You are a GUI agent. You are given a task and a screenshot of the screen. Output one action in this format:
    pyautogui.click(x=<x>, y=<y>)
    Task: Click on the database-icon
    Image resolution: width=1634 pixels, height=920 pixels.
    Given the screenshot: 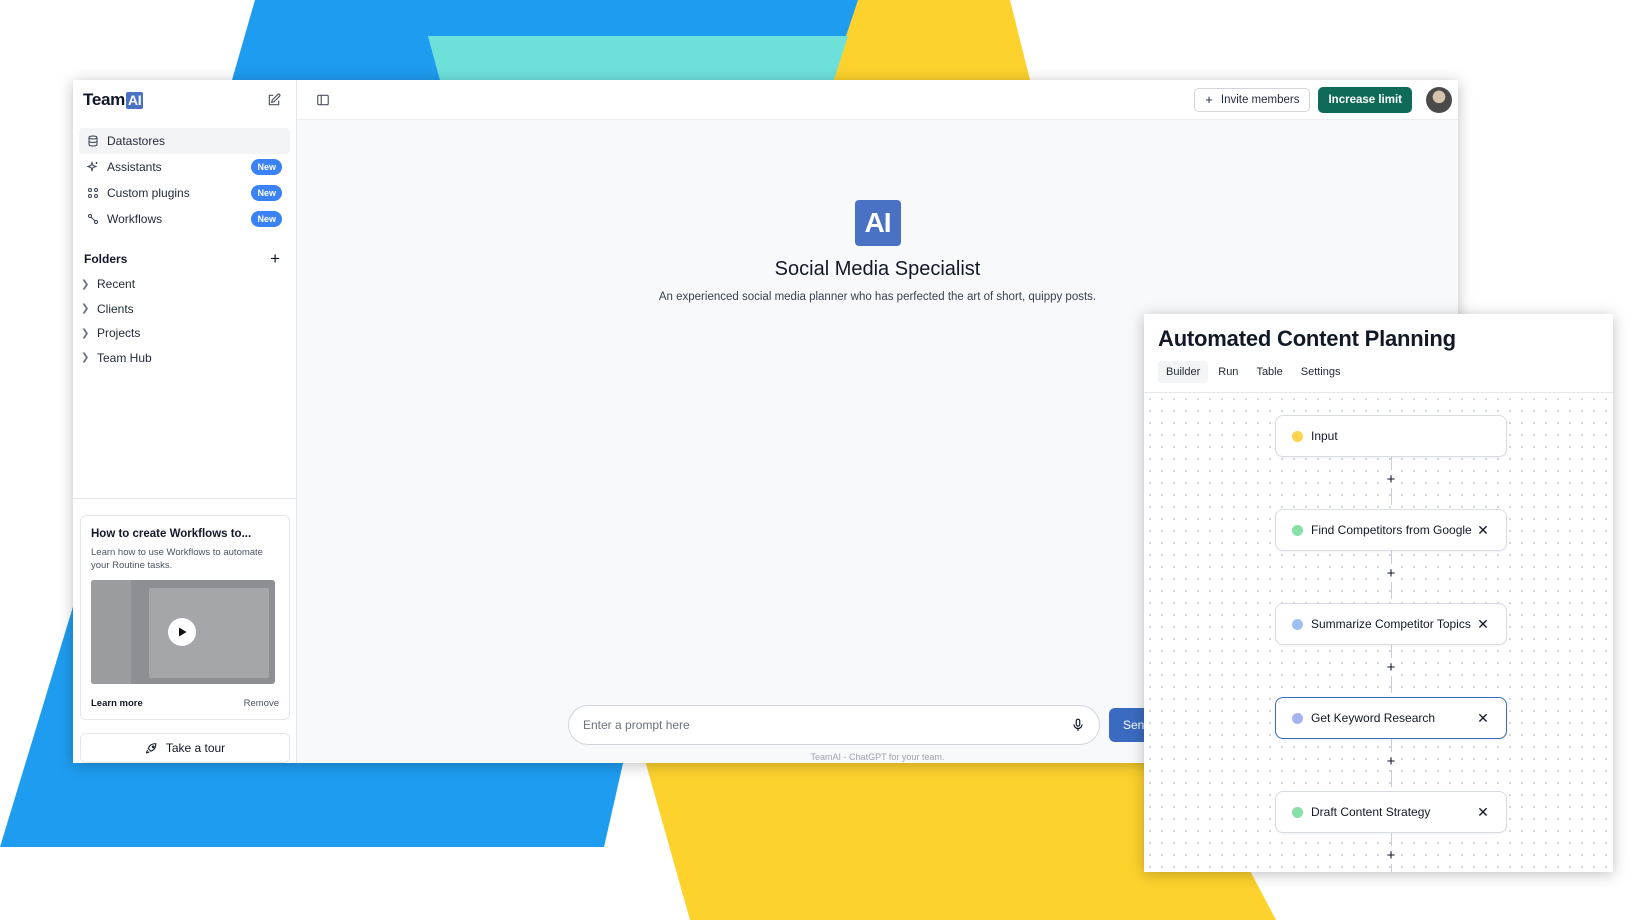 What is the action you would take?
    pyautogui.click(x=93, y=141)
    